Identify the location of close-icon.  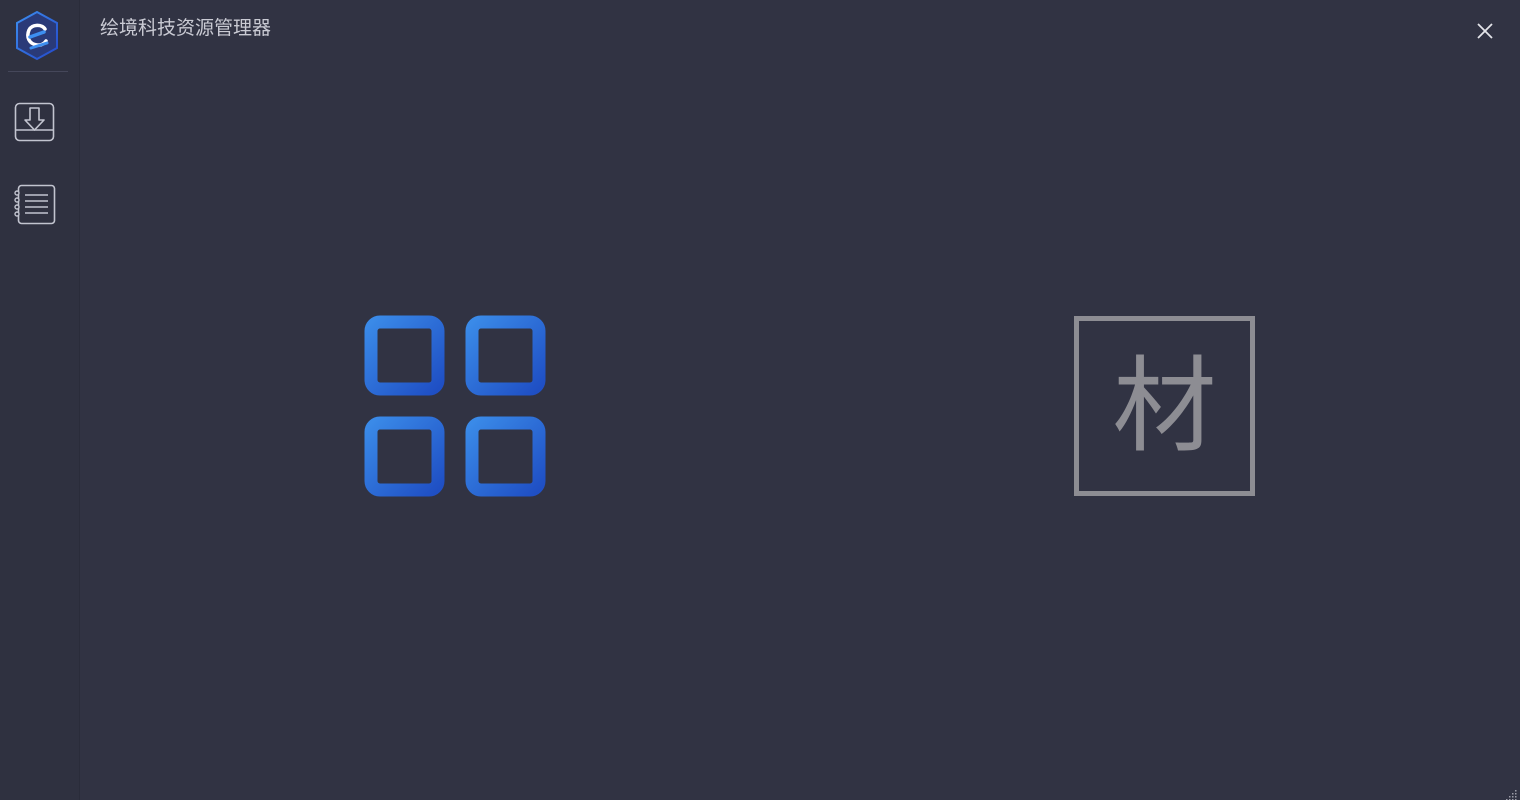
(1485, 36).